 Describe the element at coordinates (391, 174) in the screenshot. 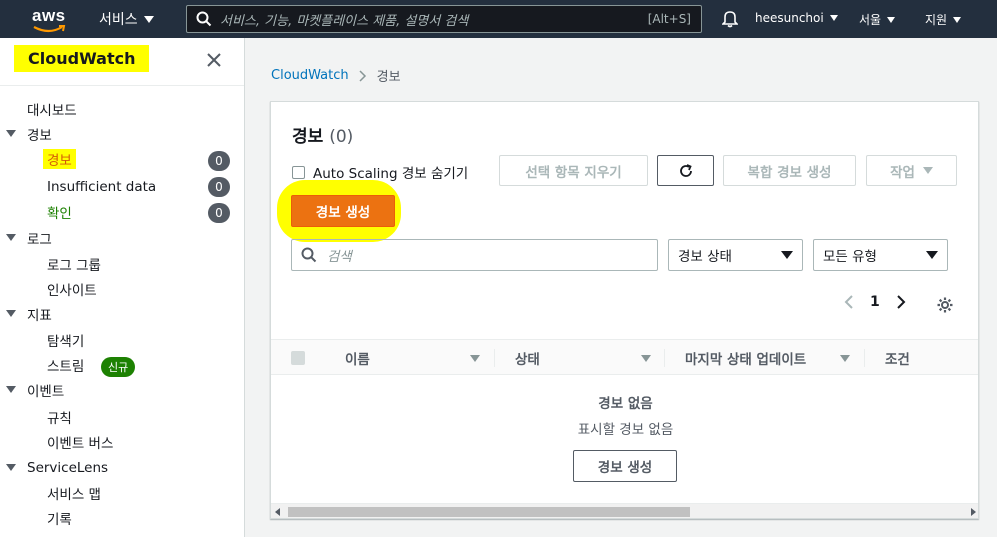

I see `hide-autoscaling-label: Auto Scaling 경보 숨기기` at that location.